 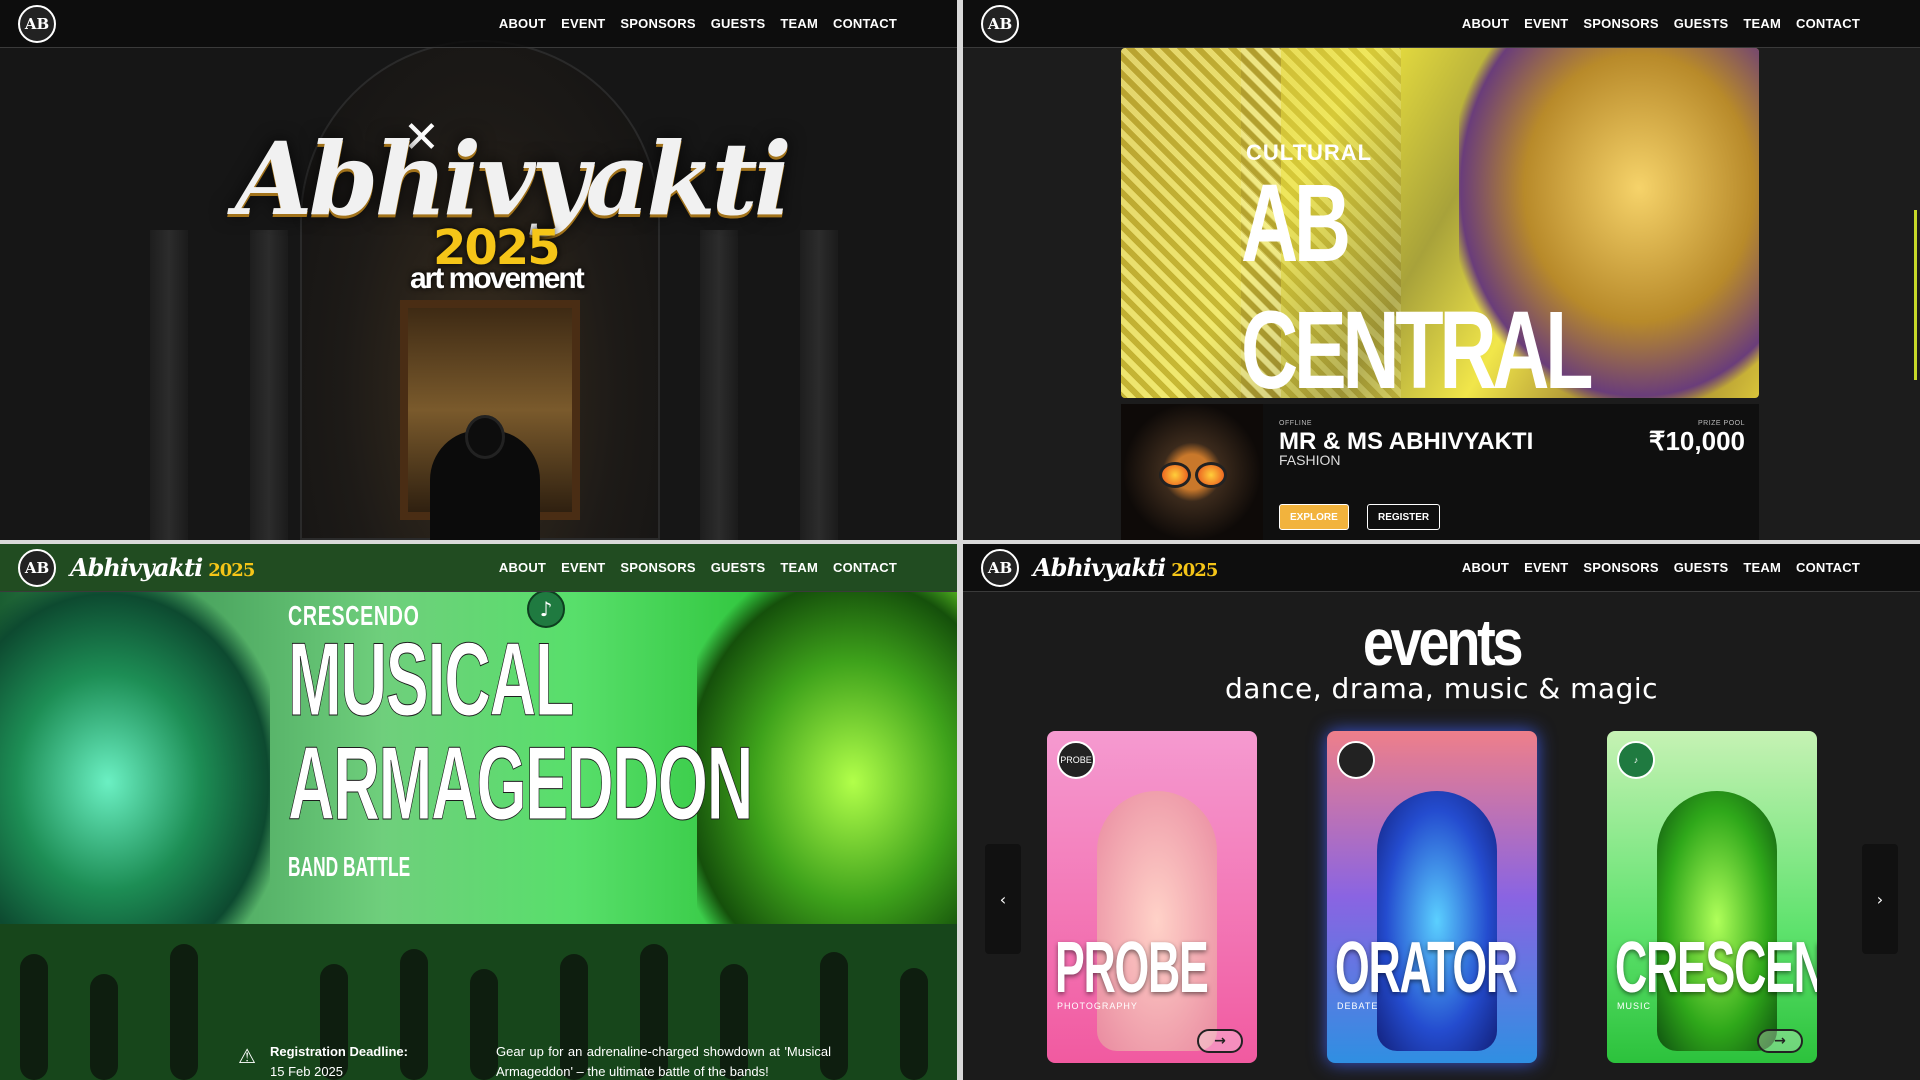 I want to click on event-card-image, so click(x=1192, y=472).